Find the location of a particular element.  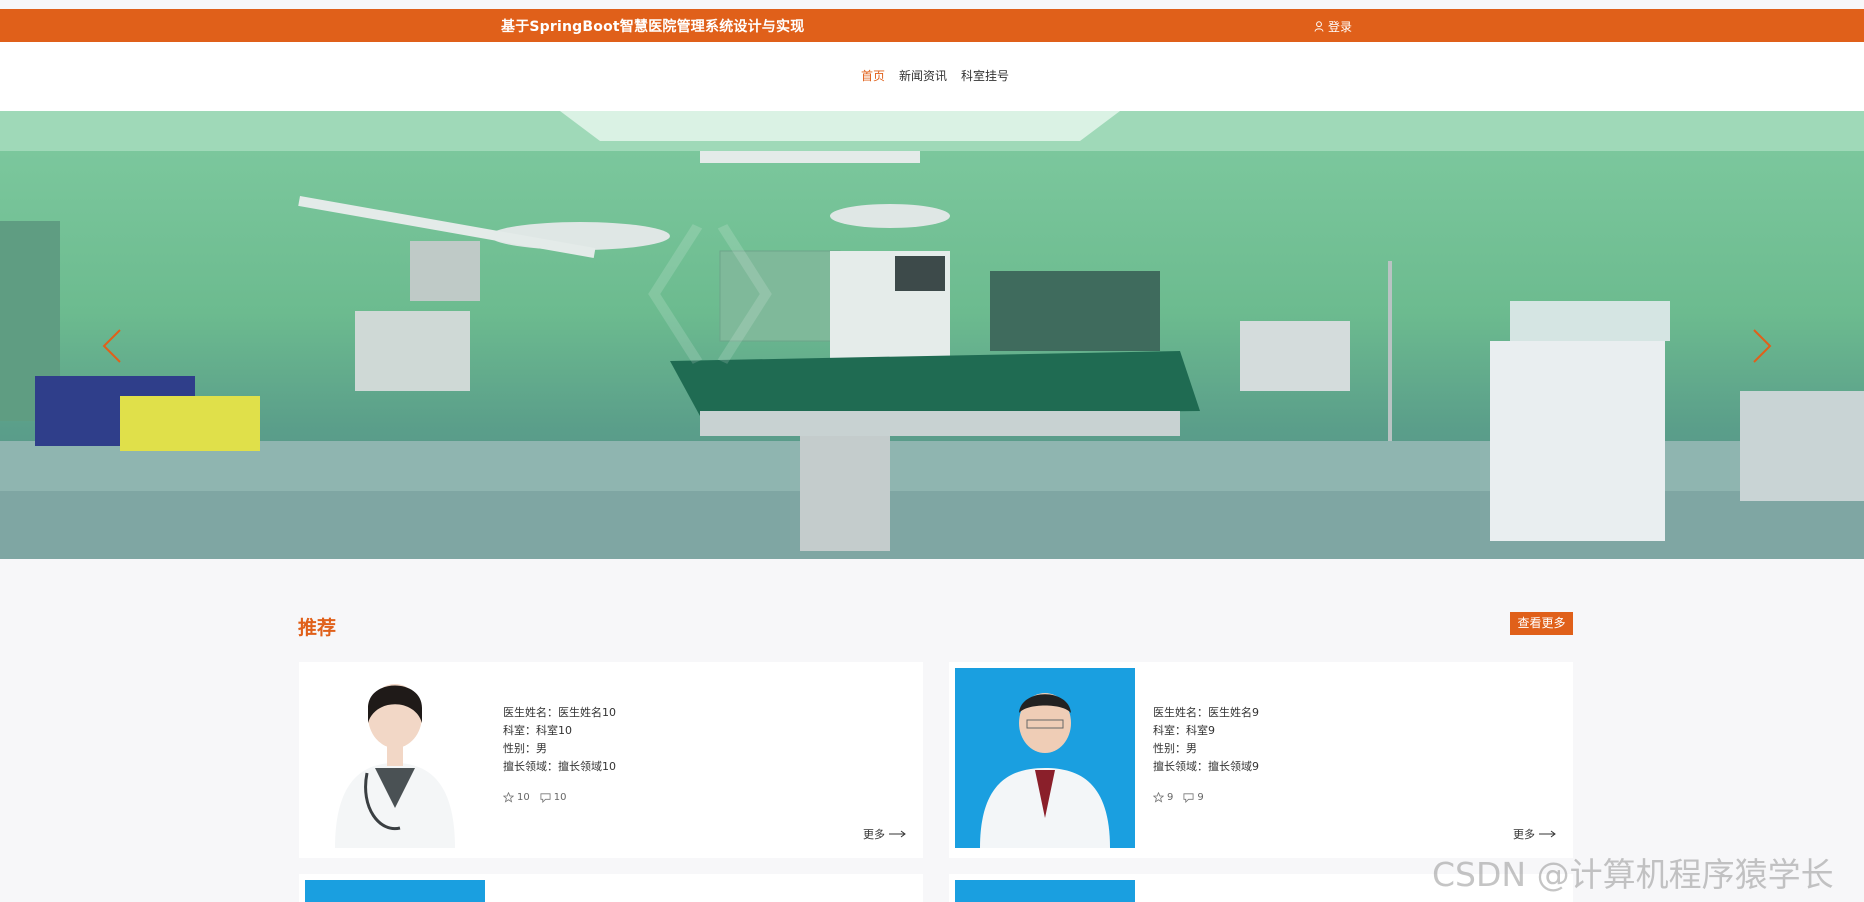

site-title: 基于SpringBoot智慧医院管理系统设计与实现 is located at coordinates (653, 27).